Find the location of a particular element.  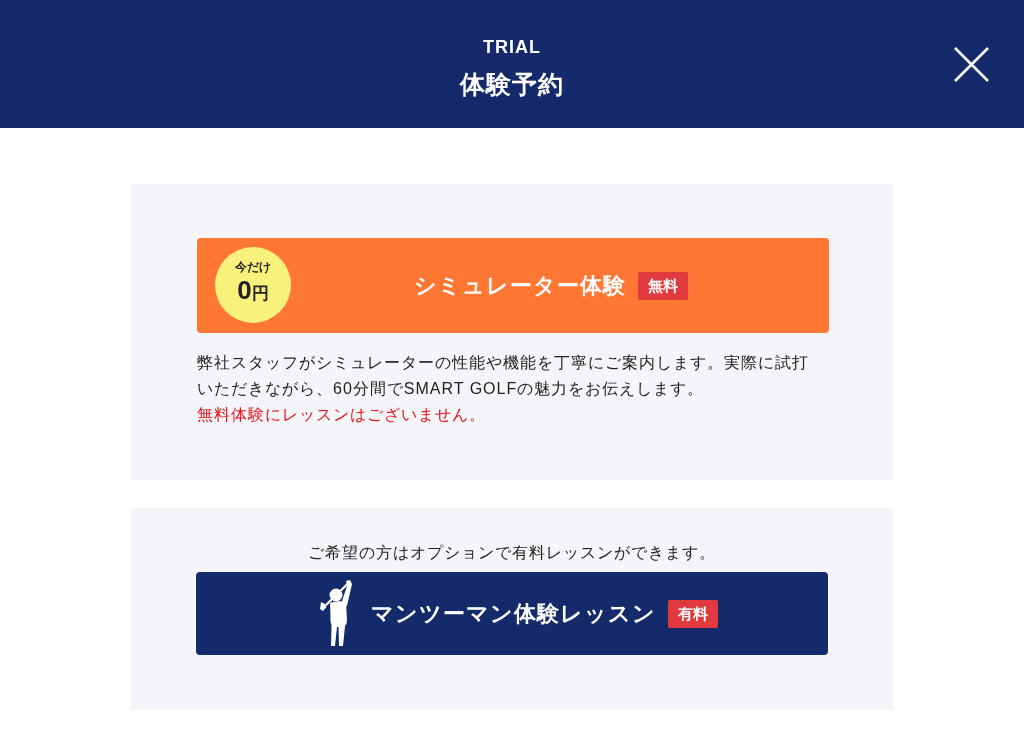

close-icon is located at coordinates (971, 64).